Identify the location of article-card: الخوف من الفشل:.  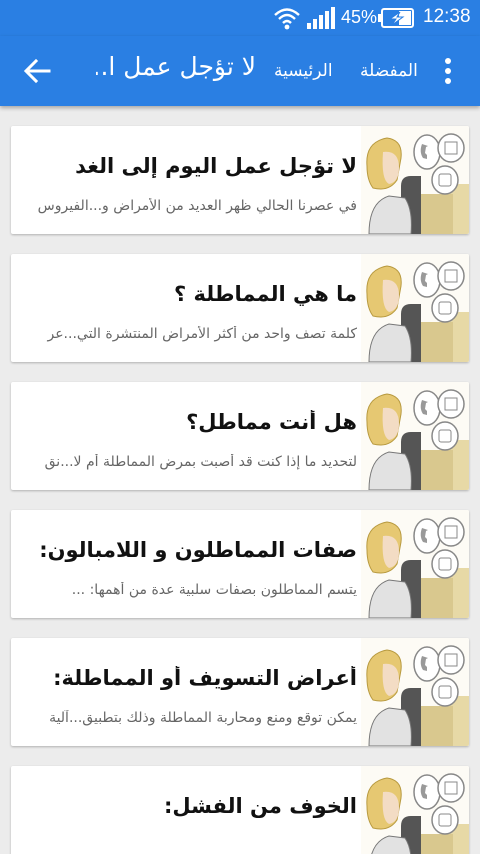
(240, 810).